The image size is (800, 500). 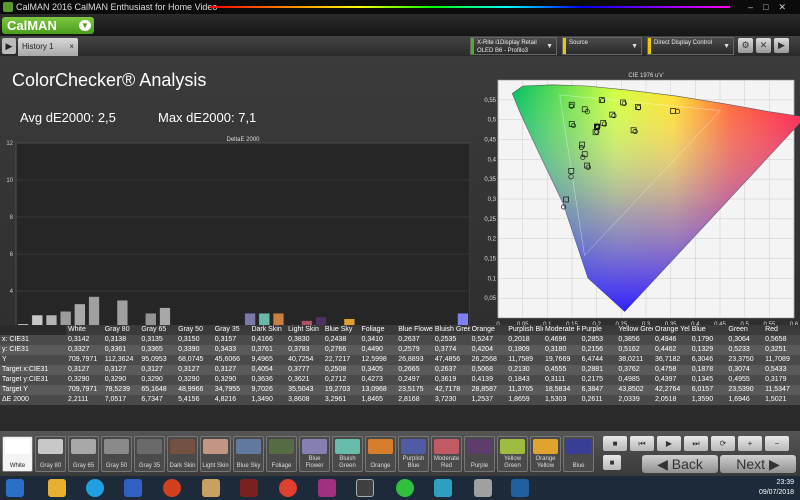 I want to click on swatch-button: Blue Sky, so click(x=248, y=454).